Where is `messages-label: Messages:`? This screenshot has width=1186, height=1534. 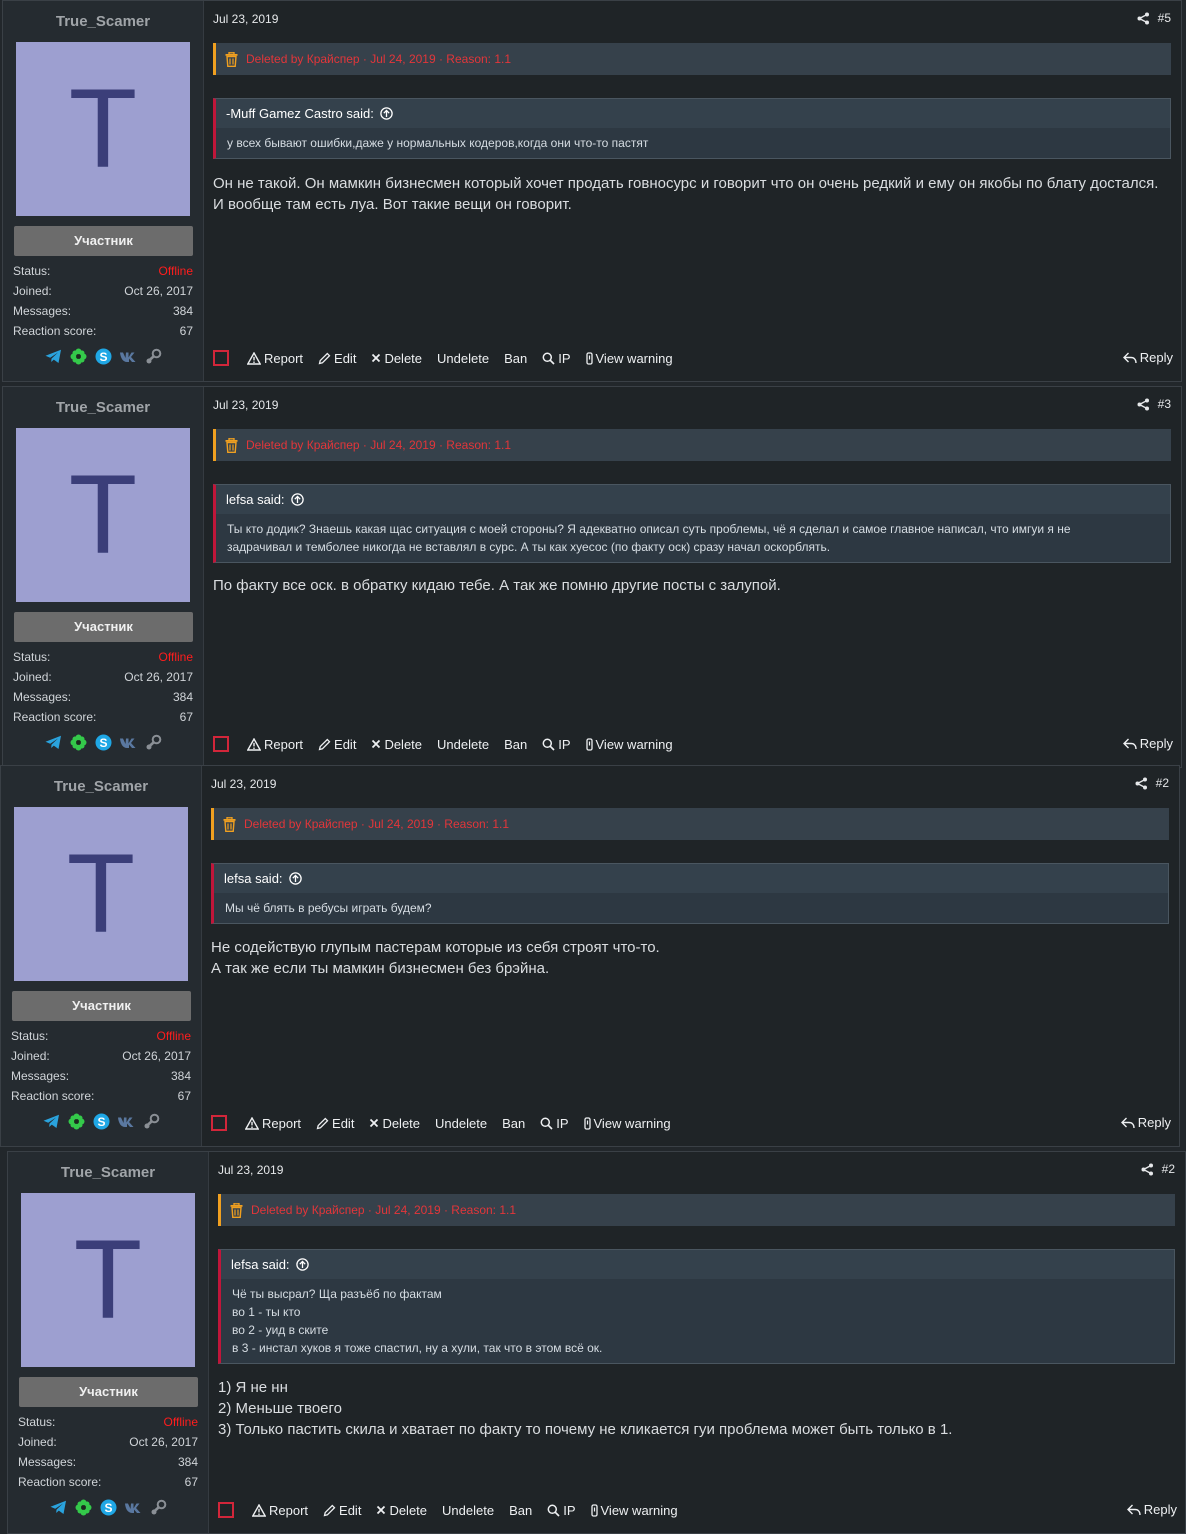 messages-label: Messages: is located at coordinates (47, 1462).